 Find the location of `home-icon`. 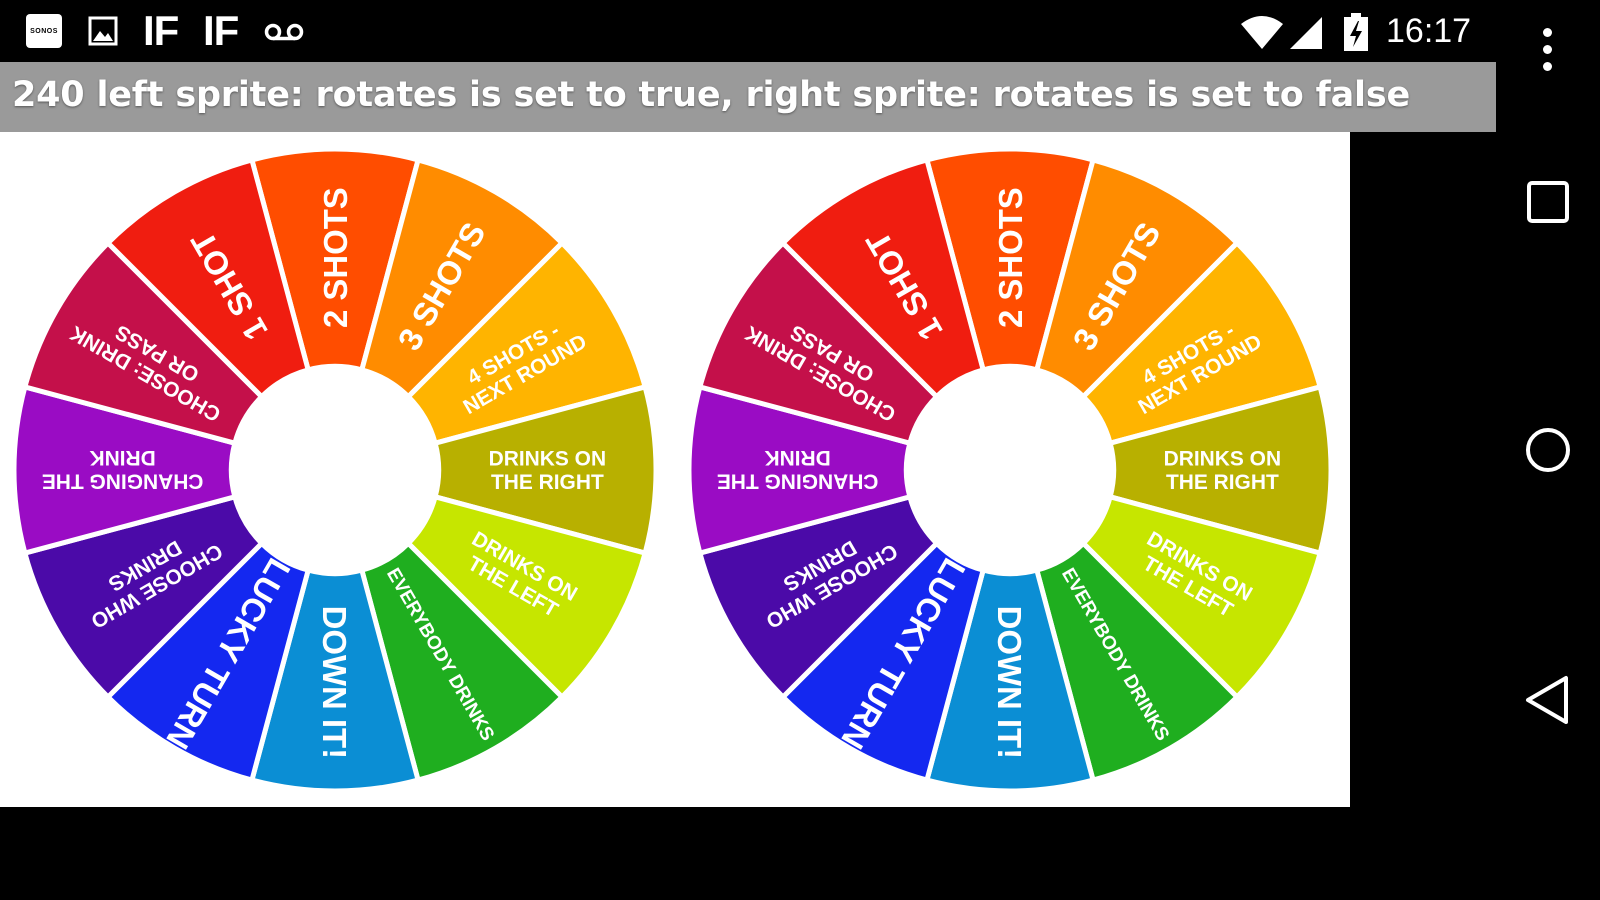

home-icon is located at coordinates (1548, 450).